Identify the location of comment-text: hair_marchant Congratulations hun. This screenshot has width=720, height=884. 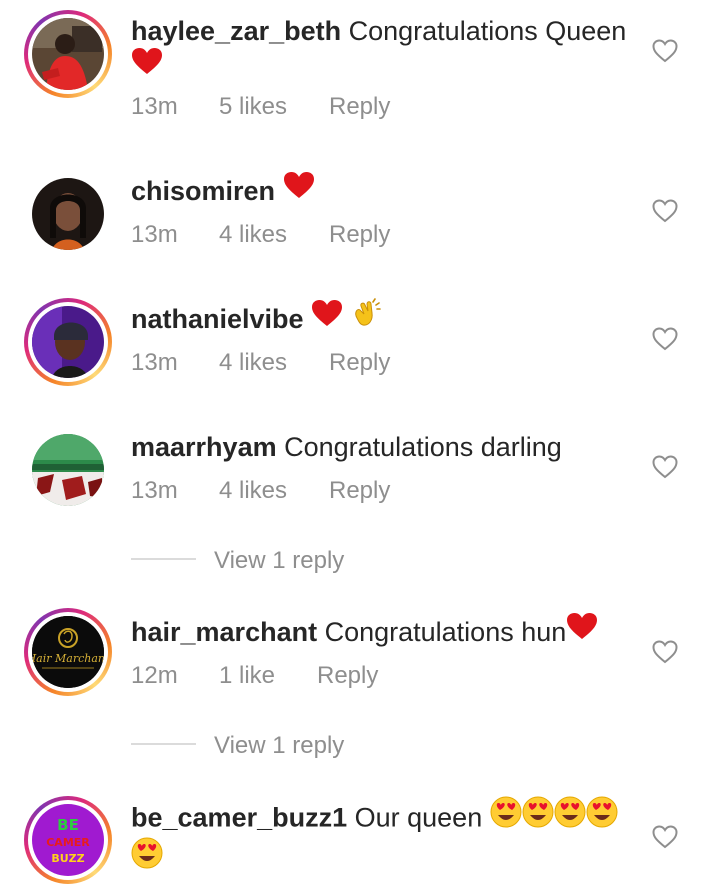
(381, 632).